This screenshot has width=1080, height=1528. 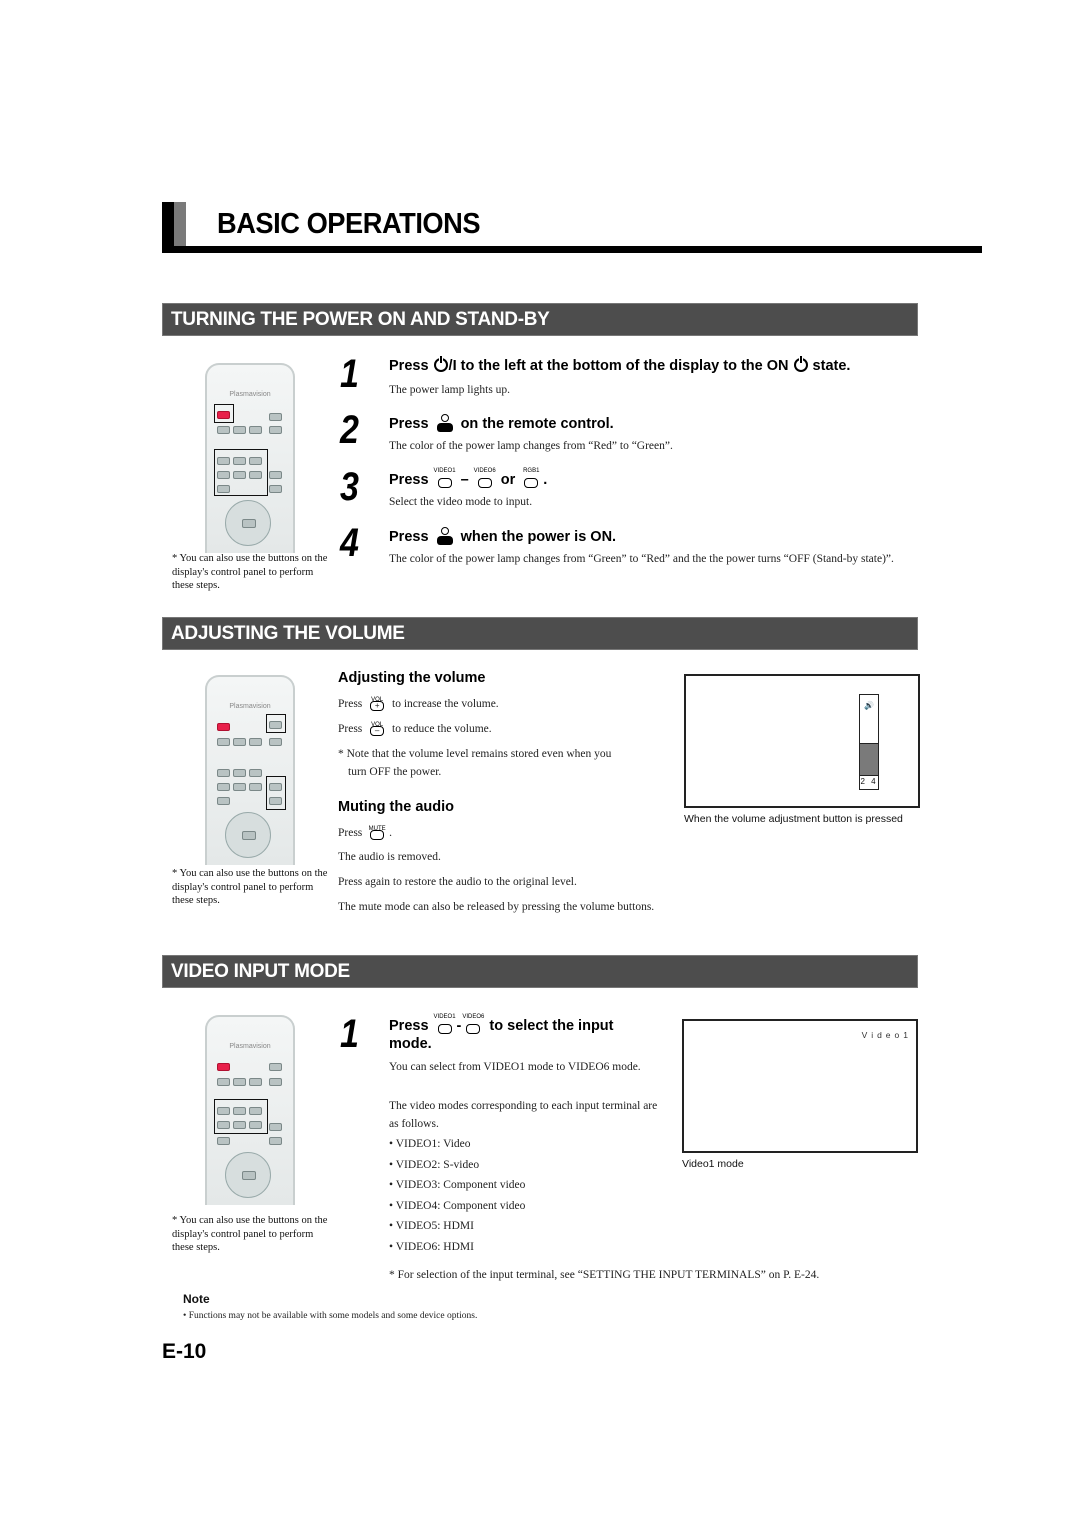 What do you see at coordinates (365, 832) in the screenshot?
I see `mute-press-line: Press MUTE.` at bounding box center [365, 832].